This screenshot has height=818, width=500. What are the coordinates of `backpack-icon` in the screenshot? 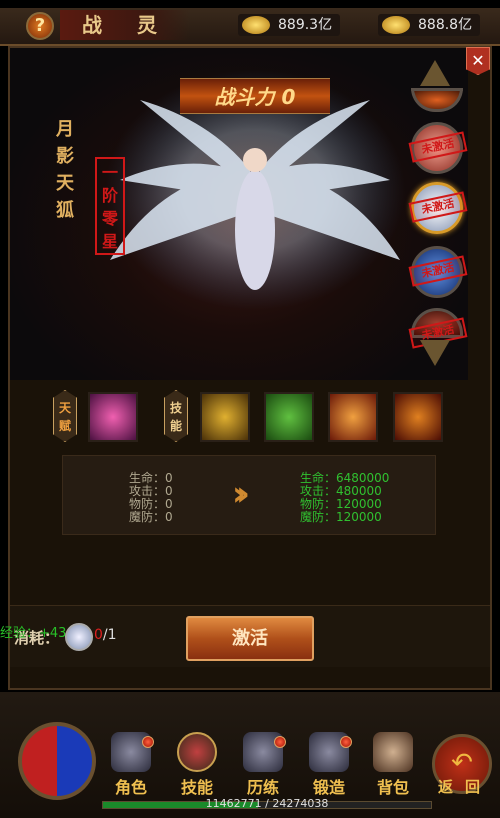 It's located at (393, 752).